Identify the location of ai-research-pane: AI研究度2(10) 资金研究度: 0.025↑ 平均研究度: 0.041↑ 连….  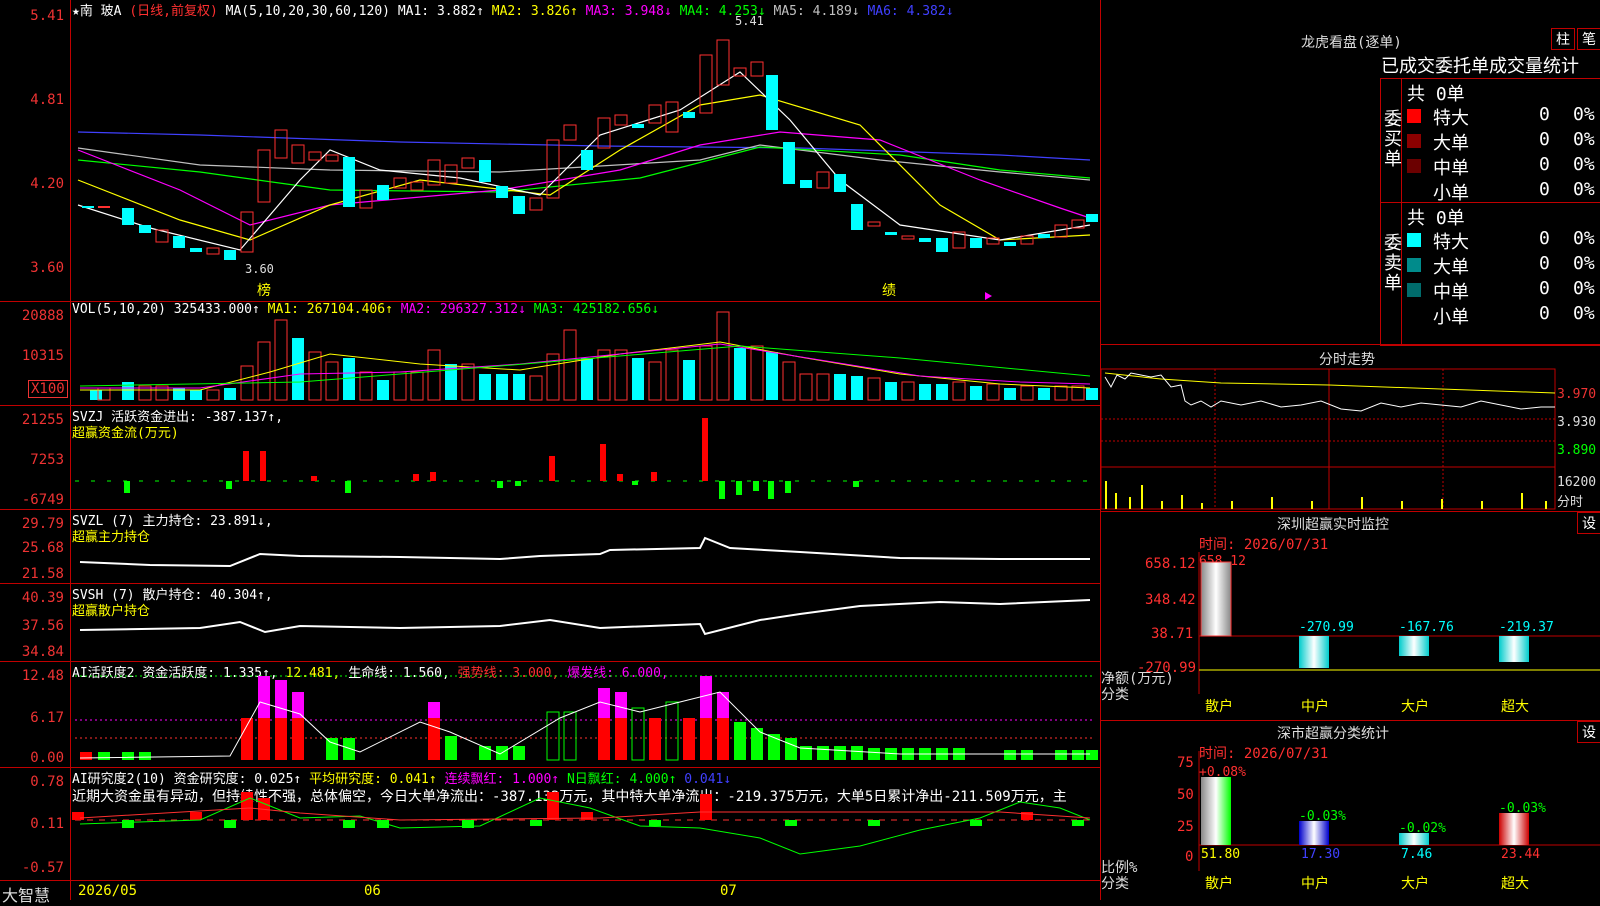
(550, 825).